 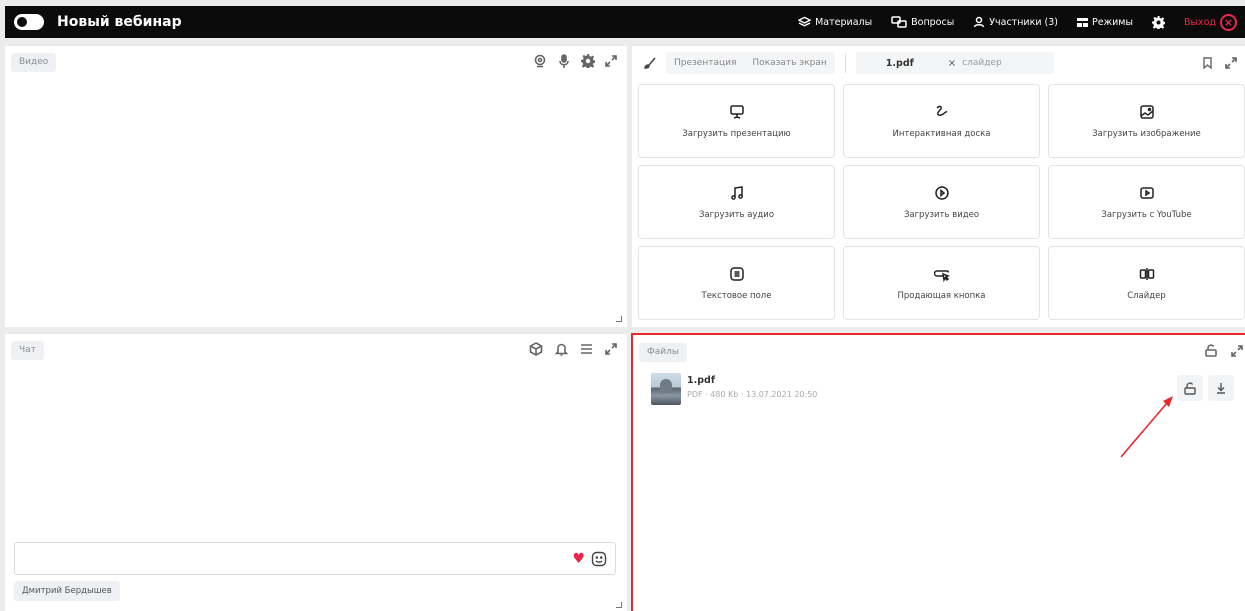 I want to click on card-sell-button: Продающая кнопка, so click(x=941, y=283).